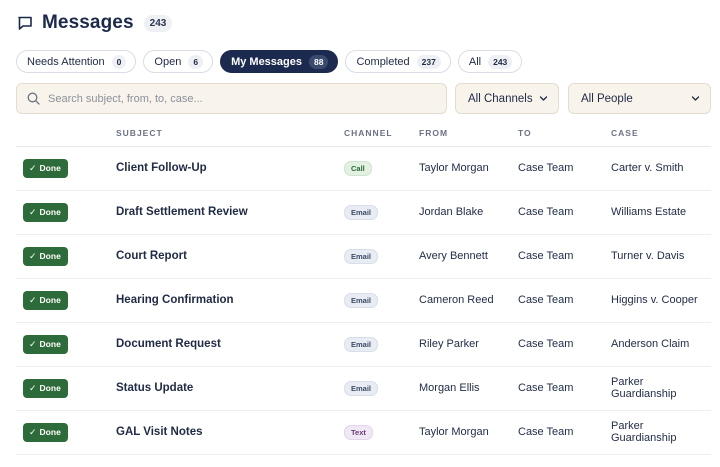 This screenshot has height=467, width=720. What do you see at coordinates (238, 98) in the screenshot?
I see `search-input` at bounding box center [238, 98].